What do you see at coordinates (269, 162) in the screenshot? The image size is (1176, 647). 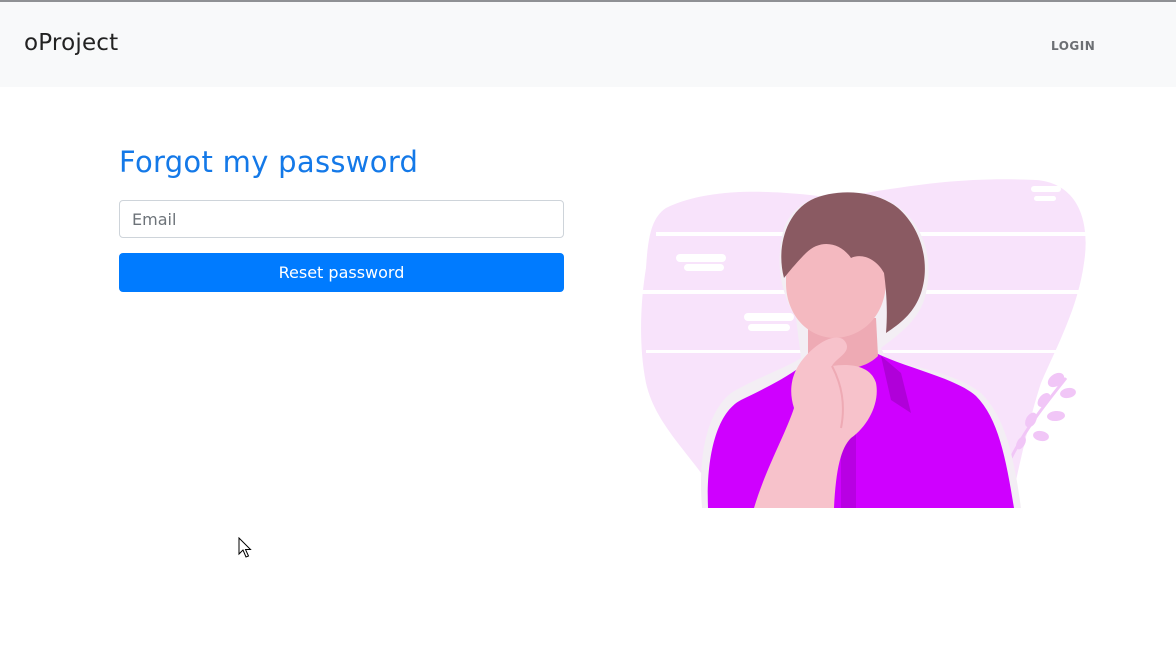 I see `page-title: Forgot my password` at bounding box center [269, 162].